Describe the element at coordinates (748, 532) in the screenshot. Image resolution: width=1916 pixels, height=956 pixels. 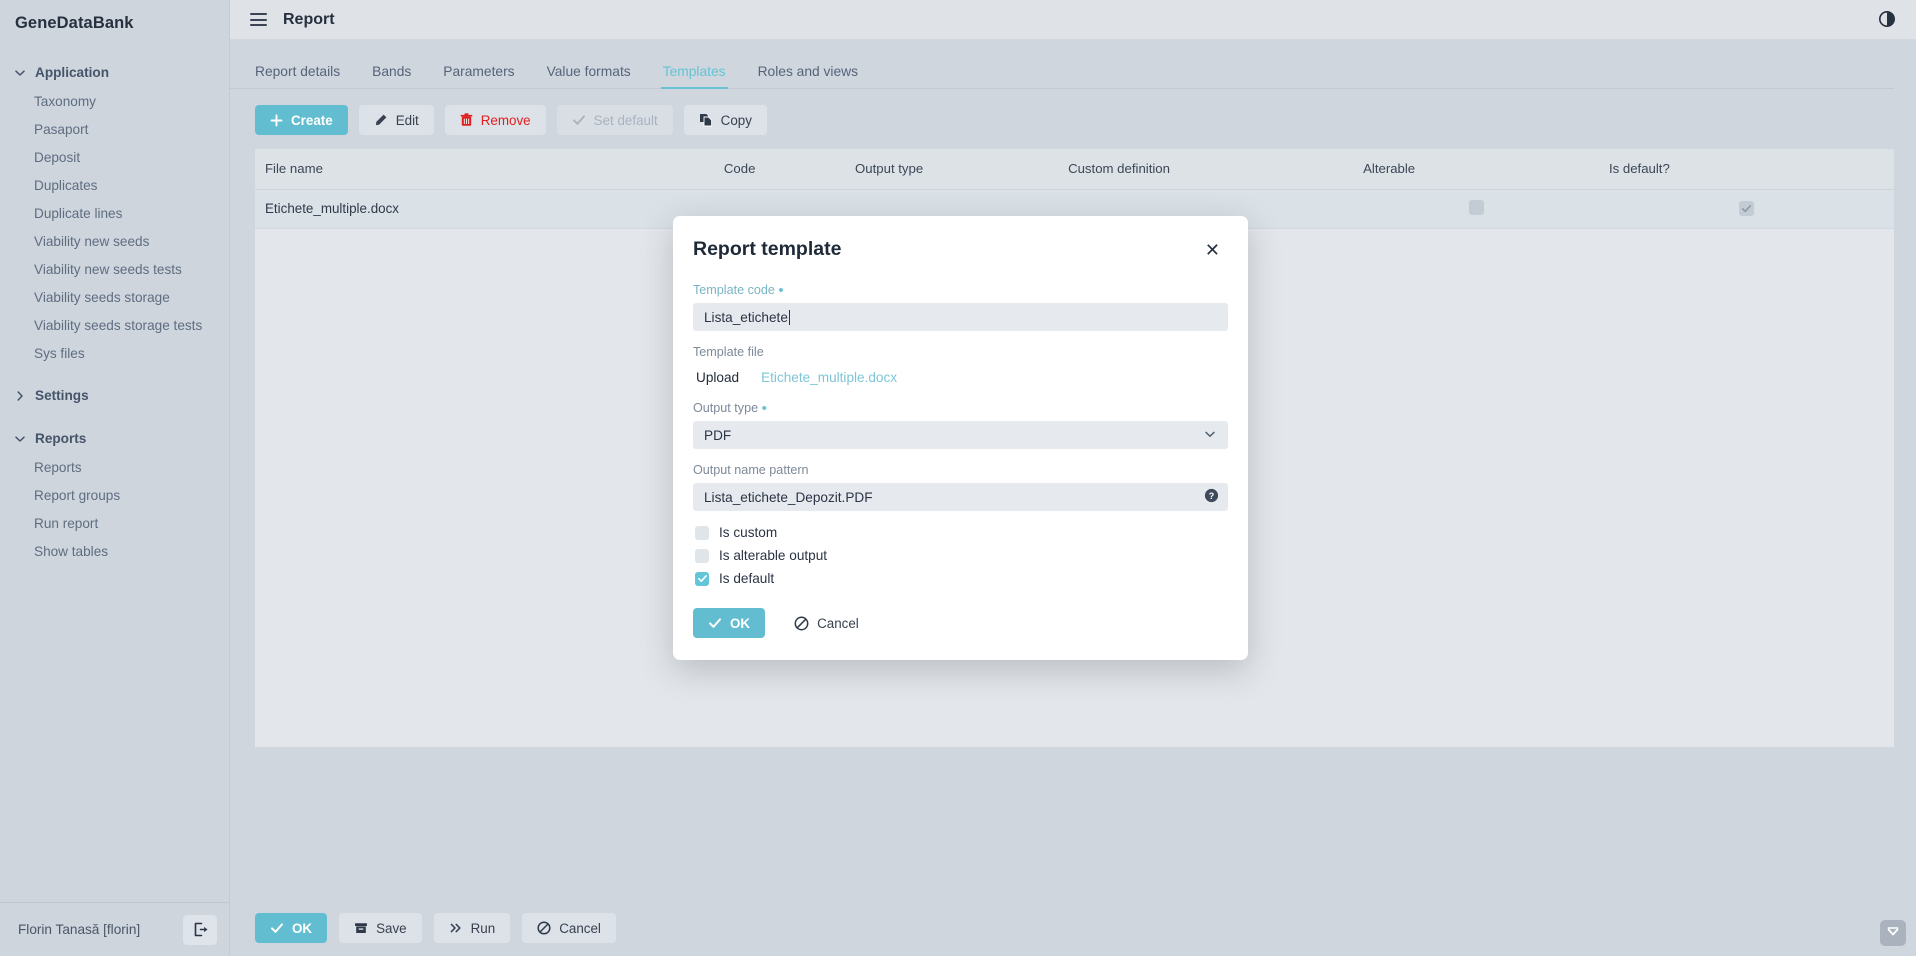
I see `is-custom-label: Is custom` at that location.